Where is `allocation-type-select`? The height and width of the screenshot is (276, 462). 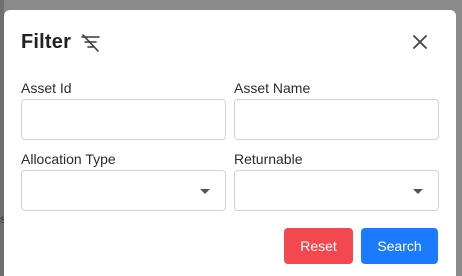
allocation-type-select is located at coordinates (123, 190).